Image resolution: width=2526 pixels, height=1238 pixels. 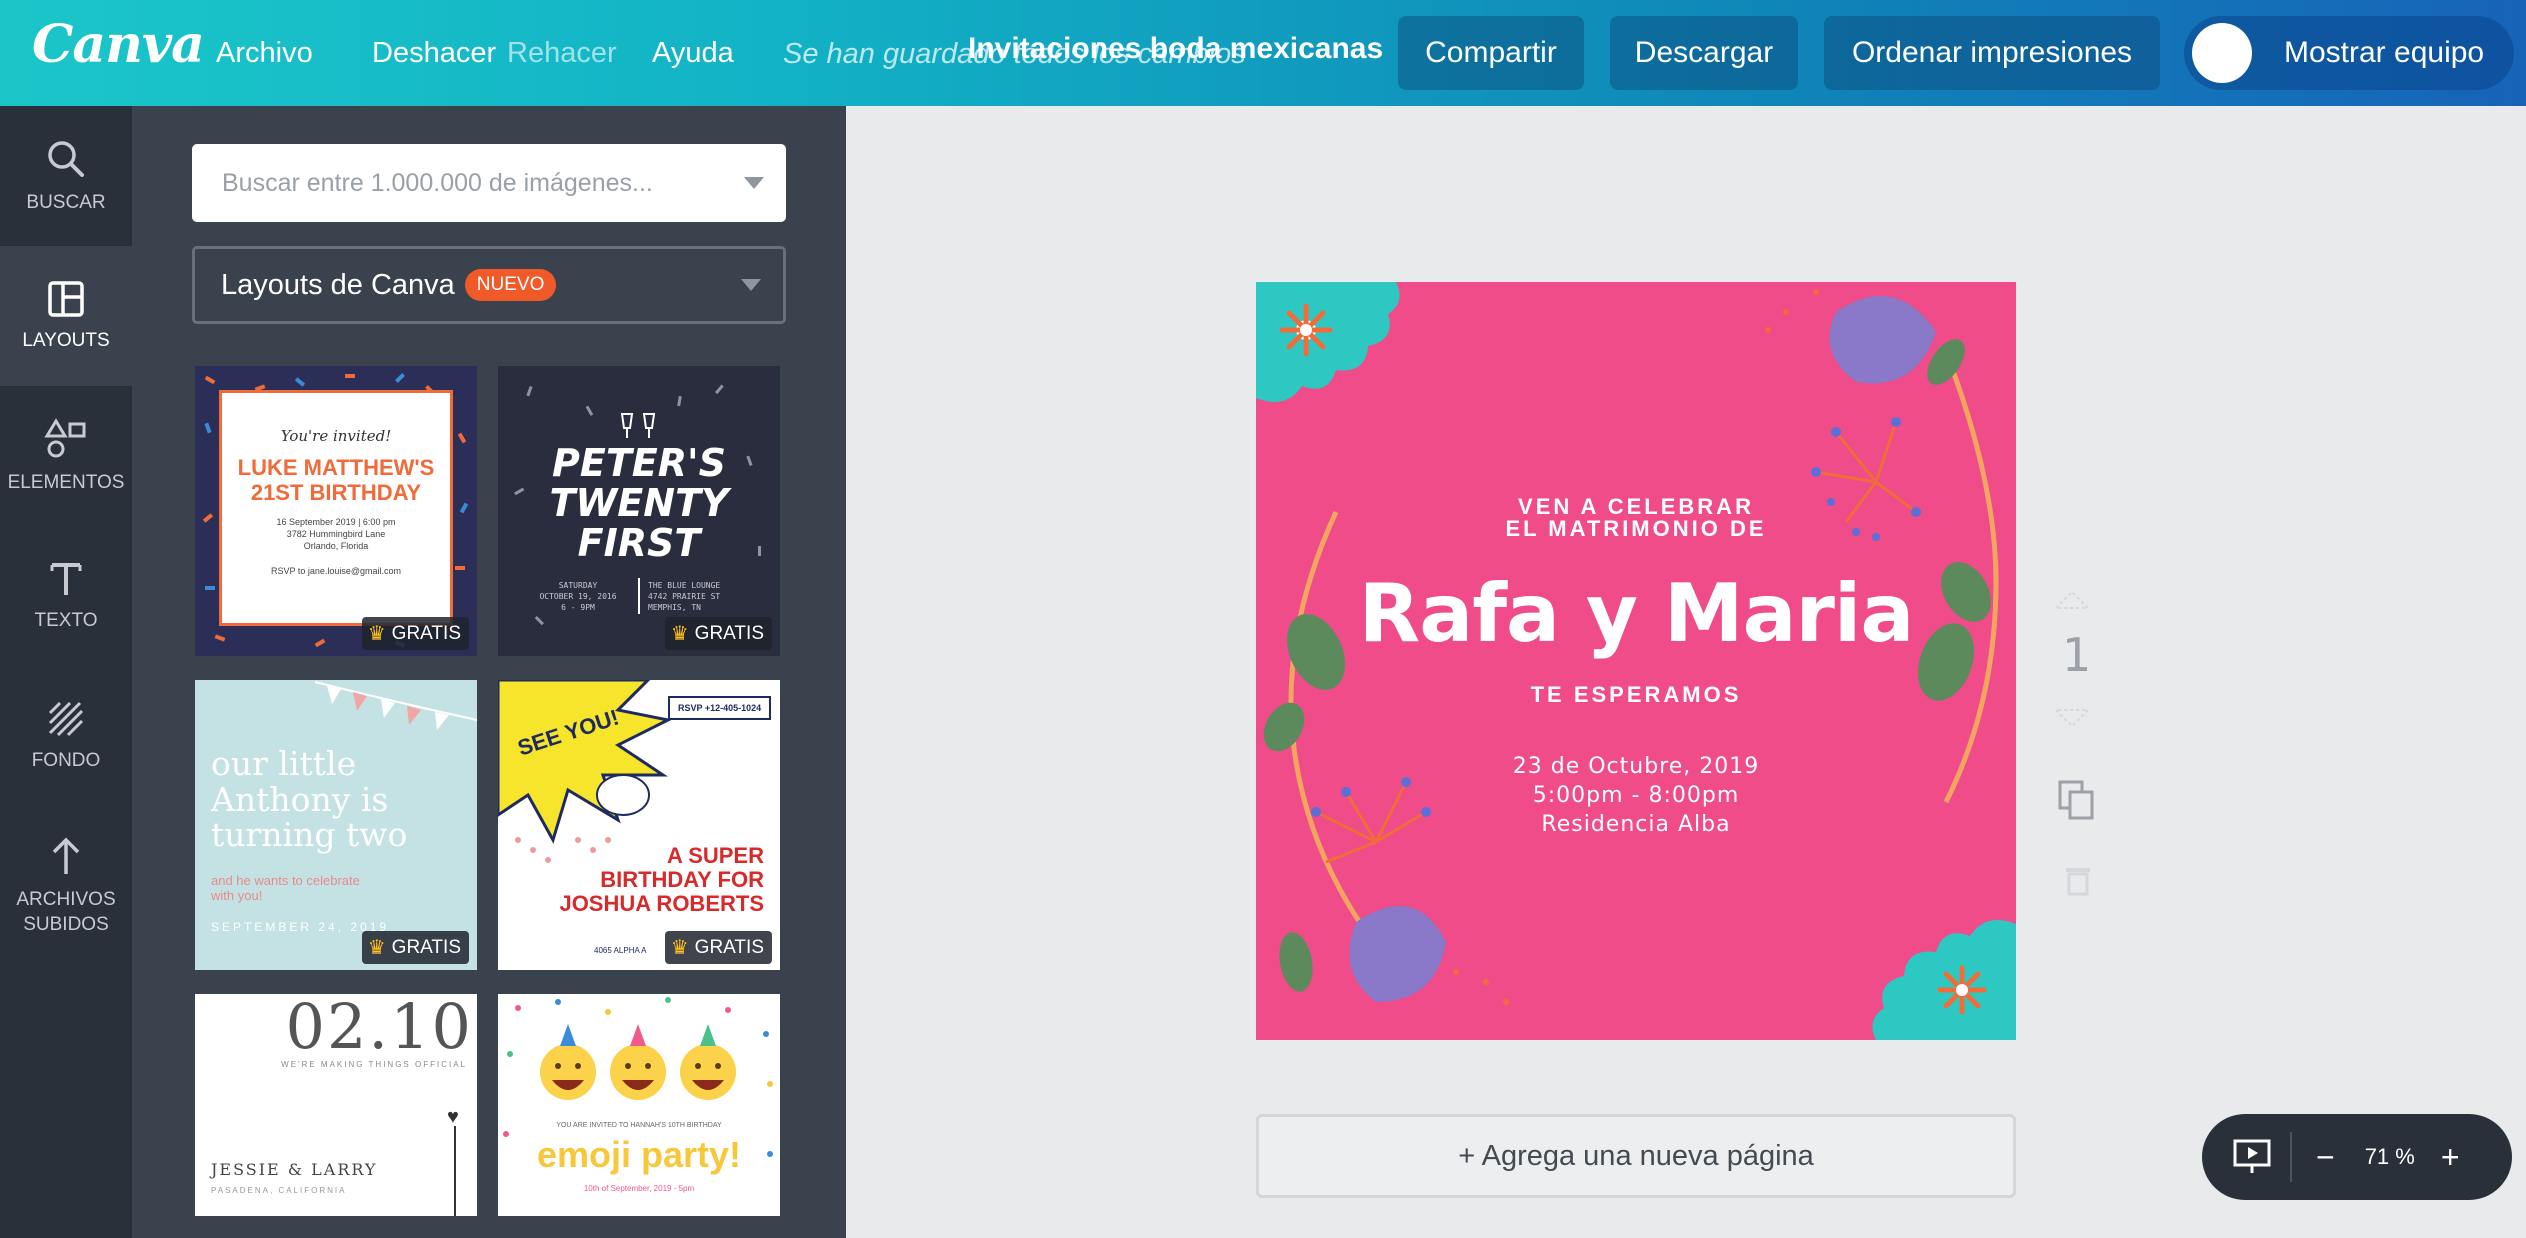 I want to click on new-badge: NUEVO, so click(x=510, y=285).